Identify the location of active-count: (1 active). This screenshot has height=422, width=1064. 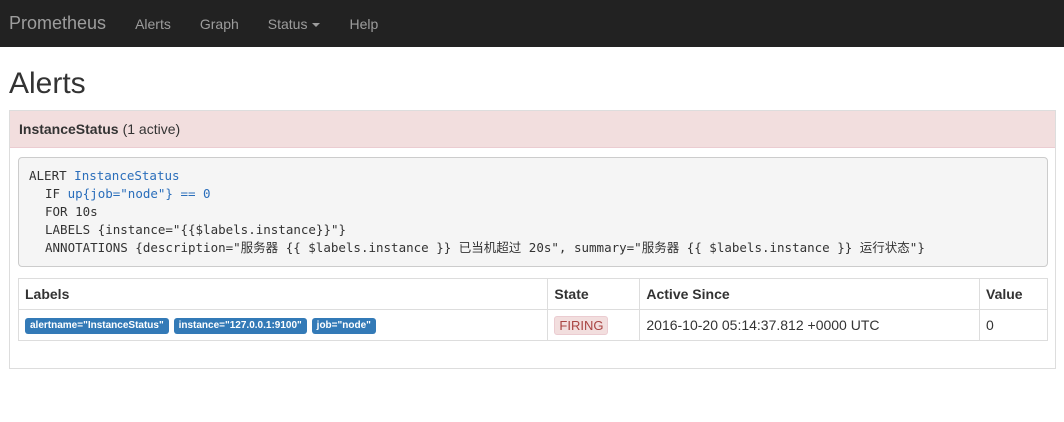
(151, 129).